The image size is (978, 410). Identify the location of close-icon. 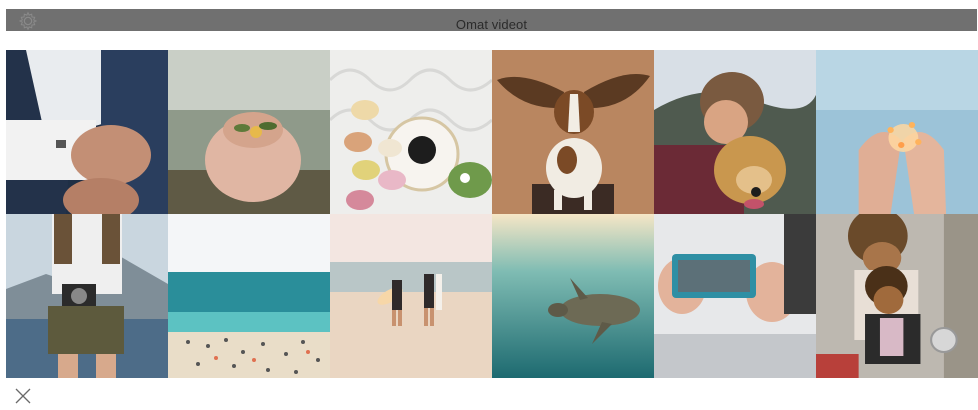
(23, 396).